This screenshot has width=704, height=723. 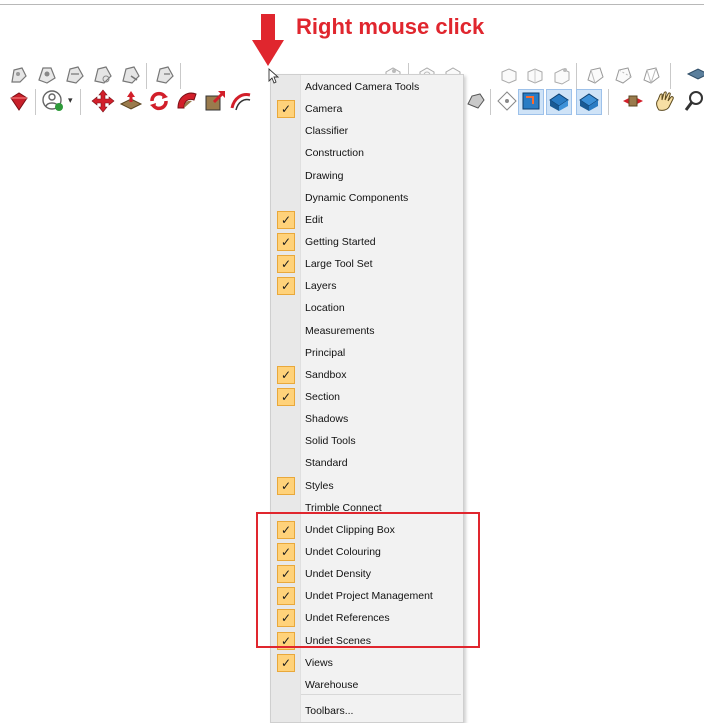 What do you see at coordinates (367, 375) in the screenshot?
I see `menu-item-sandbox: ✓ Sandbox` at bounding box center [367, 375].